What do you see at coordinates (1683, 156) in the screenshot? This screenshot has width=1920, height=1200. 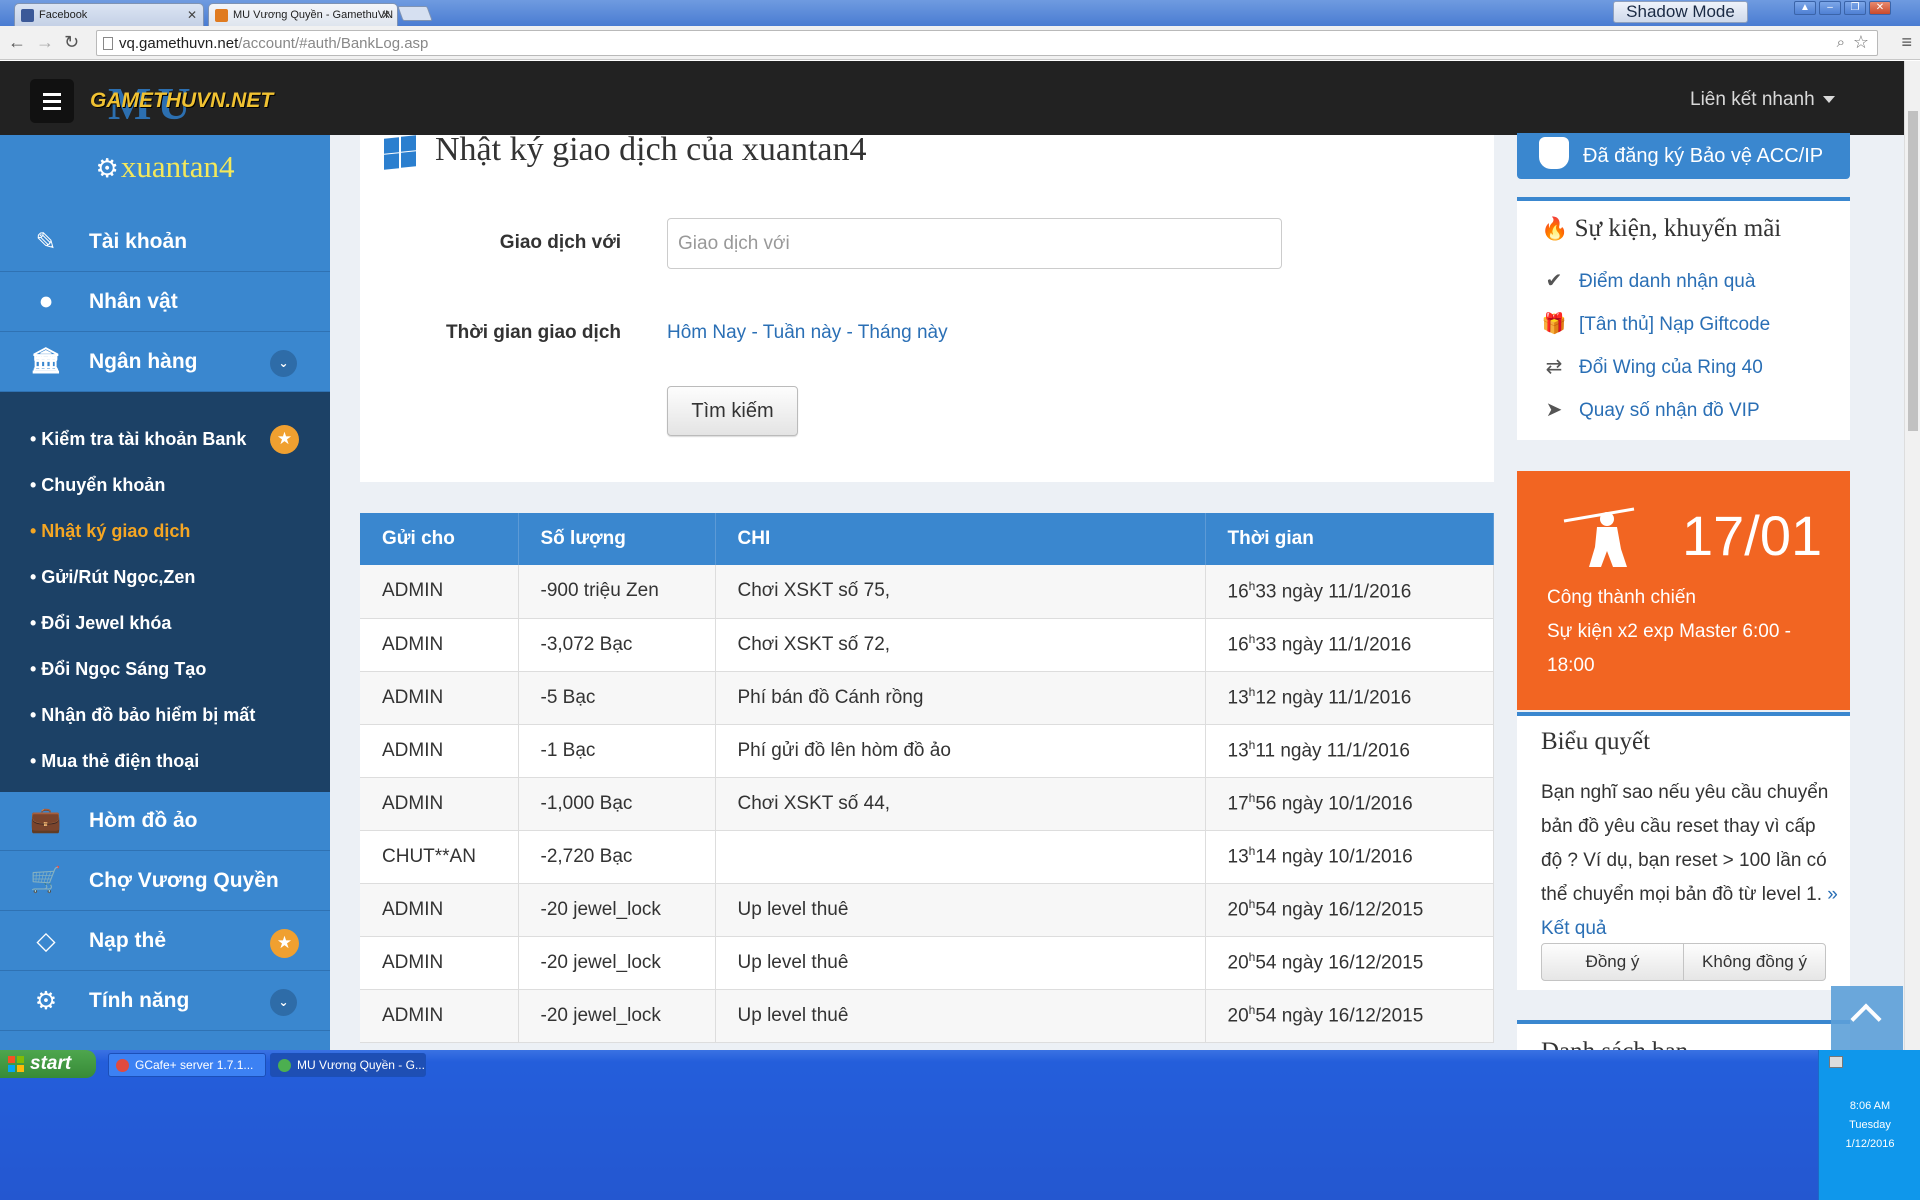 I see `account-protection-button: Đã đăng ký Bảo vệ ACC/IP` at bounding box center [1683, 156].